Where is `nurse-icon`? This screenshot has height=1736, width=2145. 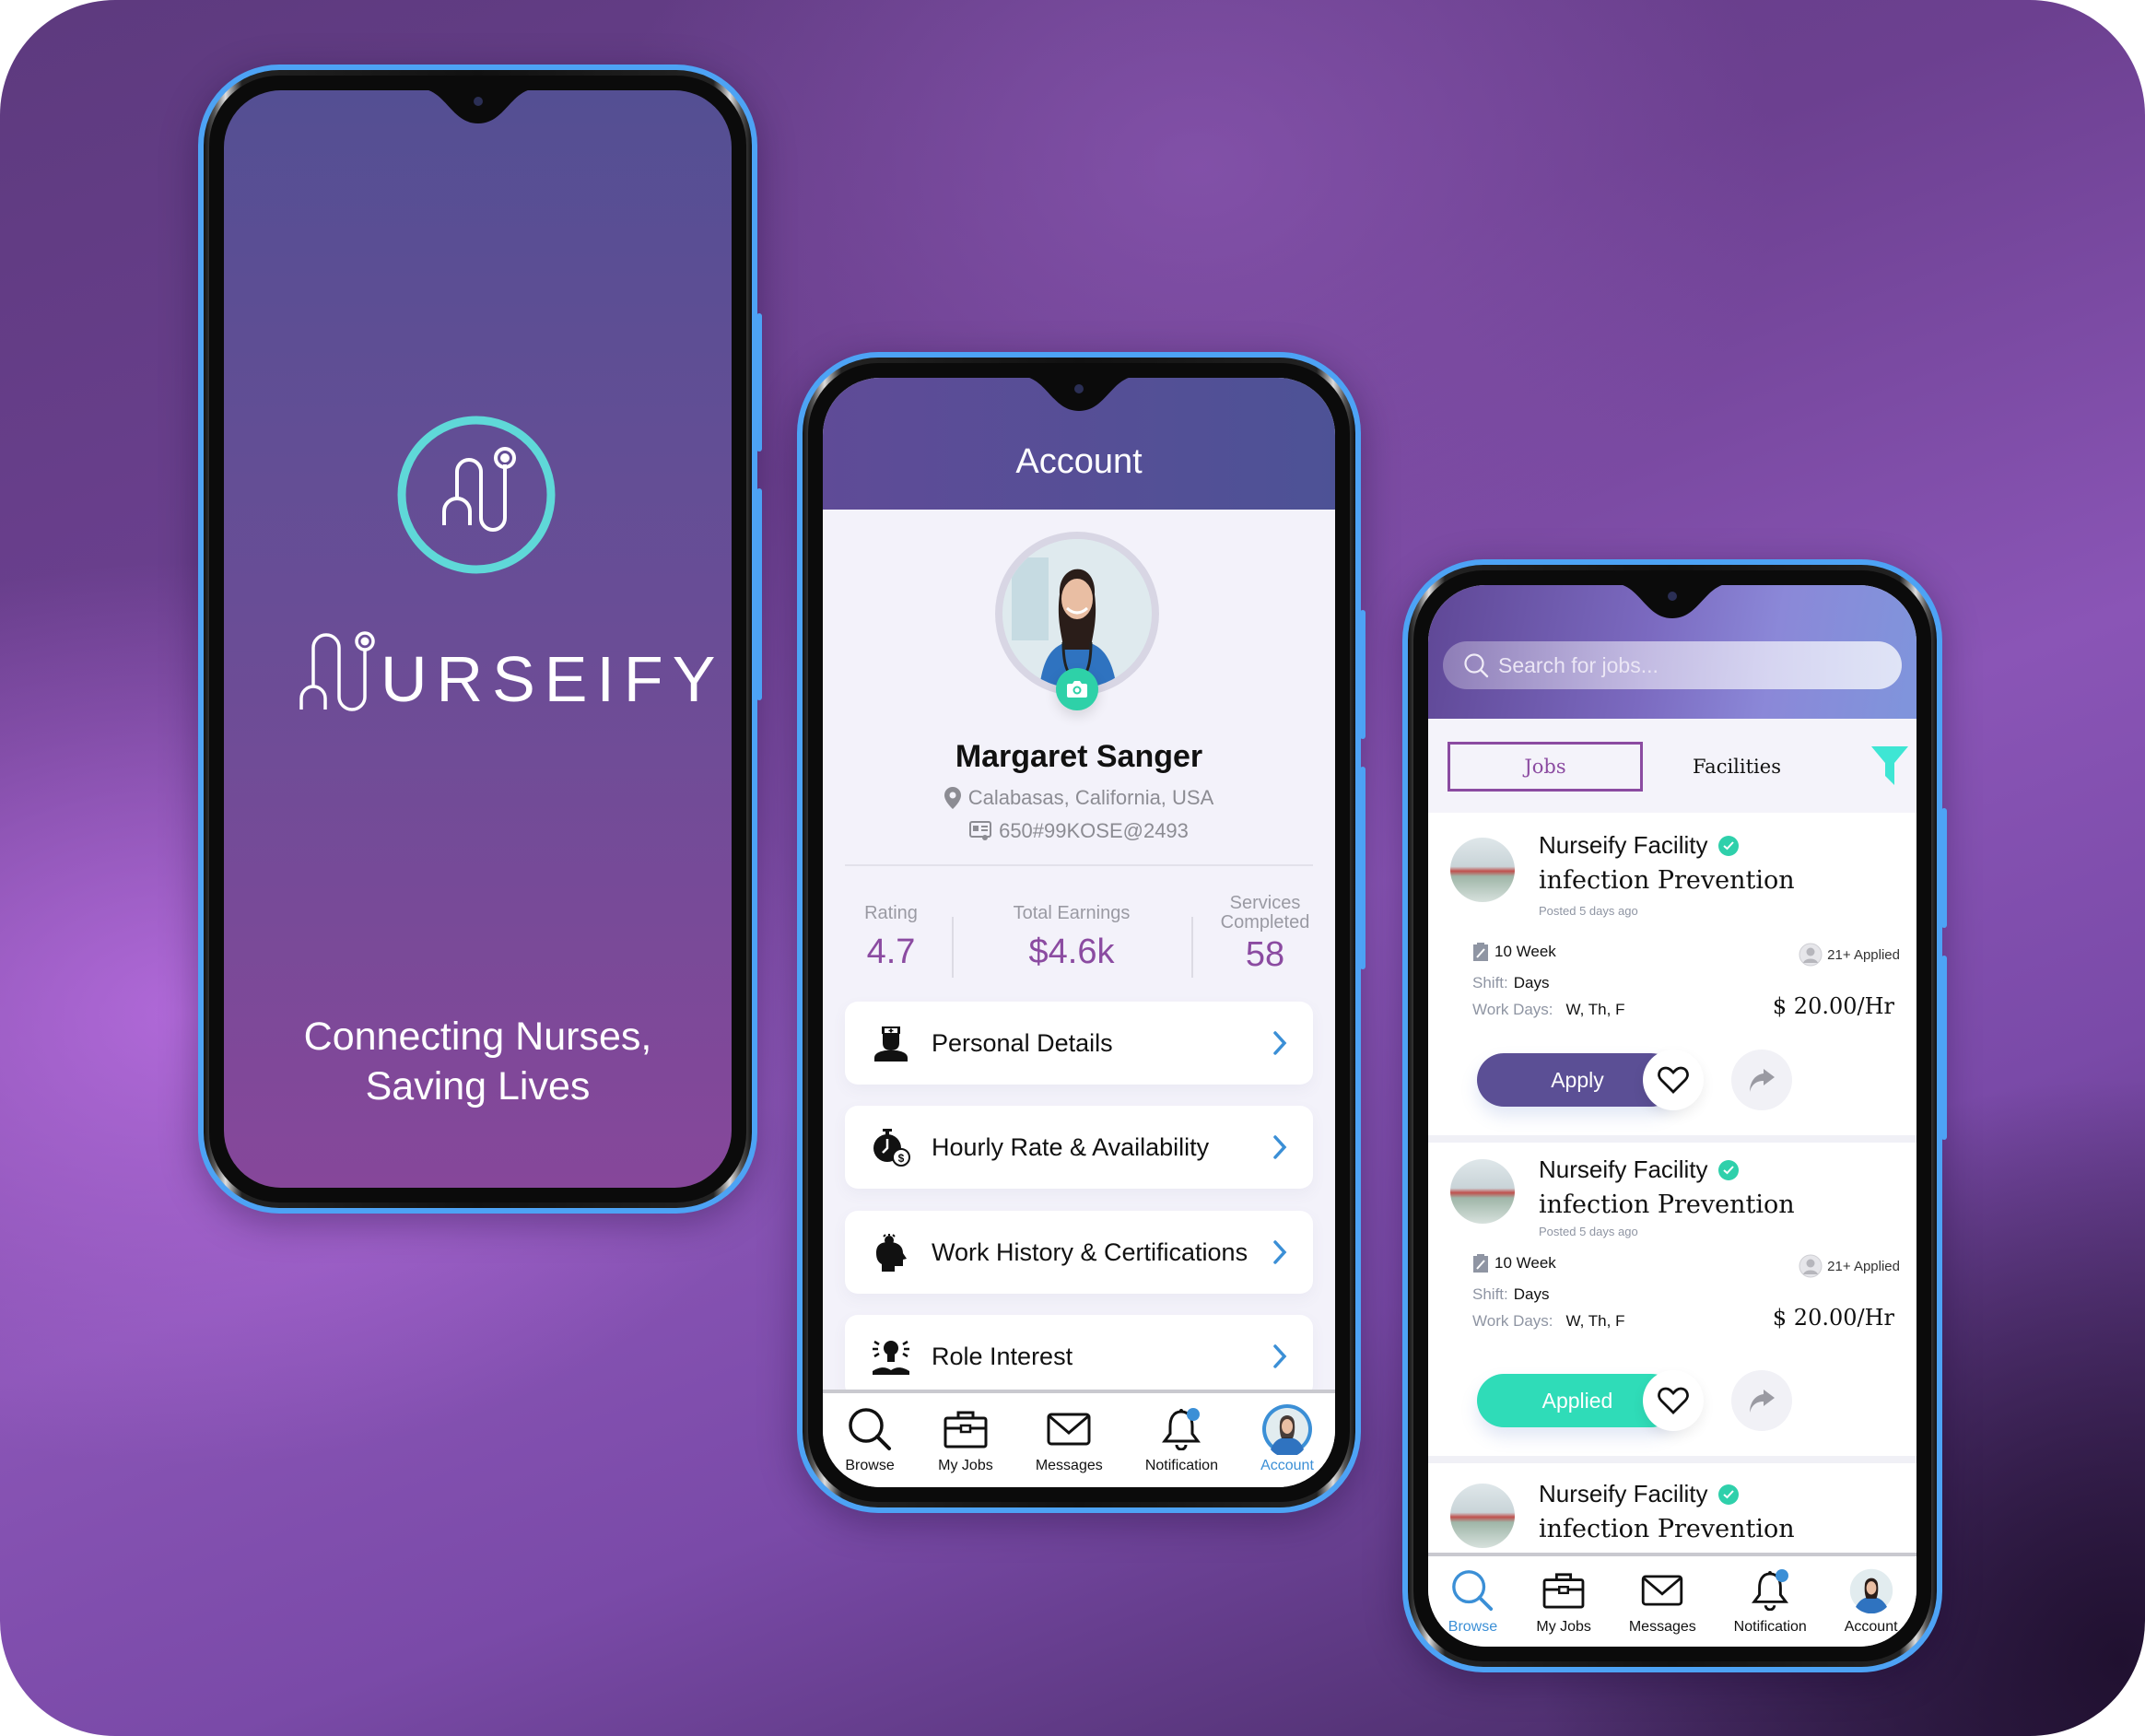 nurse-icon is located at coordinates (891, 1044).